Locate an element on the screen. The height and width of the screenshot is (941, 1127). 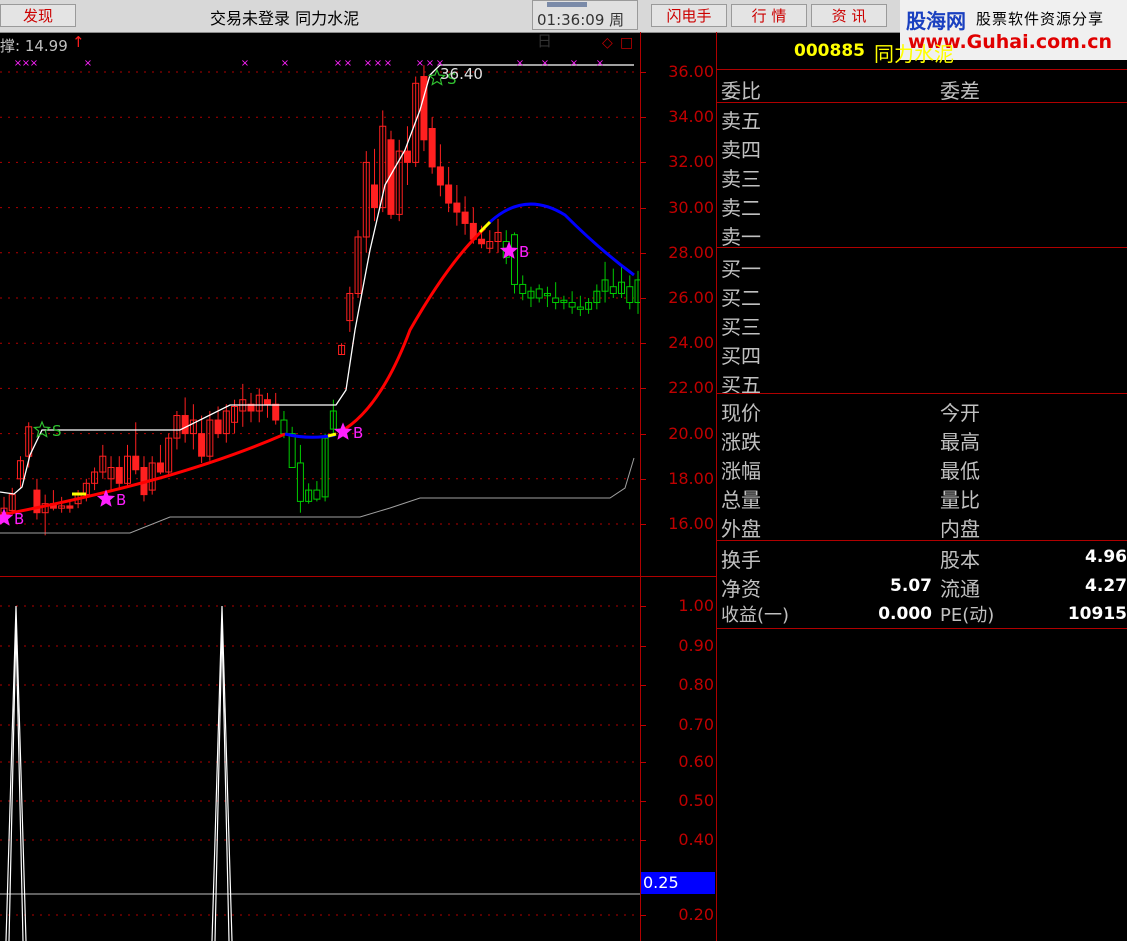
shares-label: 股本 is located at coordinates (960, 560).